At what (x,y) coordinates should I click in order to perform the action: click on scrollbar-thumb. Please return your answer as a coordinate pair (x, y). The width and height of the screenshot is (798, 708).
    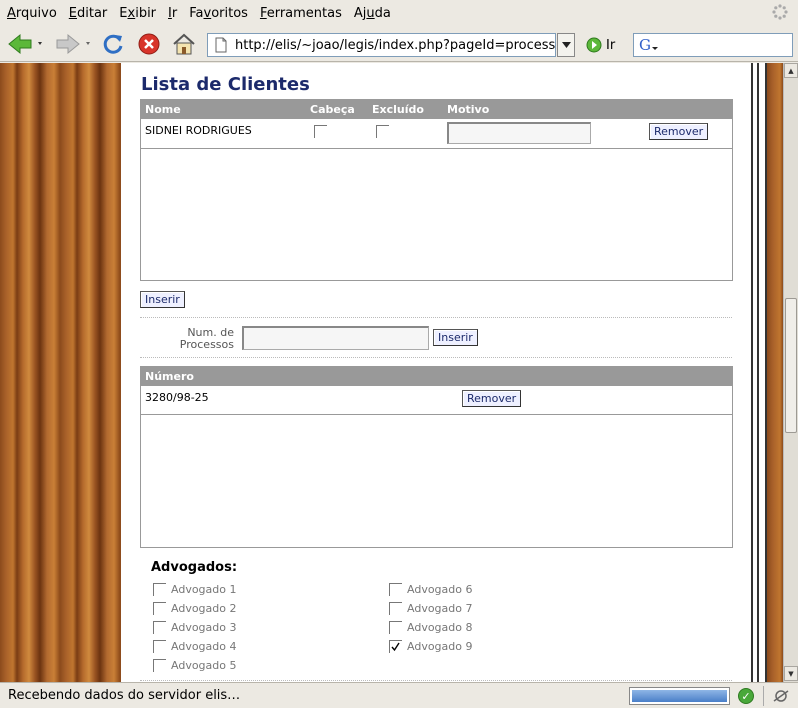
    Looking at the image, I should click on (791, 365).